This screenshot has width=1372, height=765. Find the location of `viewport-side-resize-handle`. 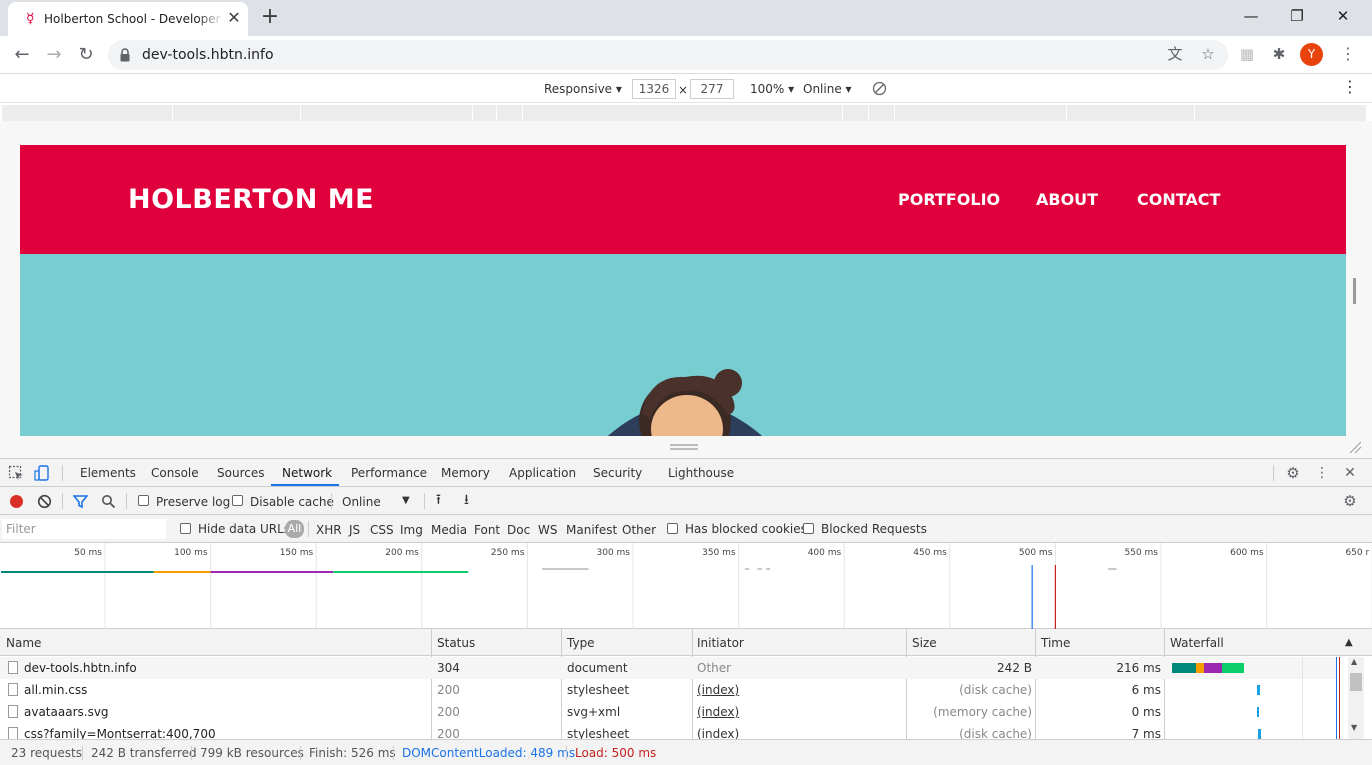

viewport-side-resize-handle is located at coordinates (1354, 291).